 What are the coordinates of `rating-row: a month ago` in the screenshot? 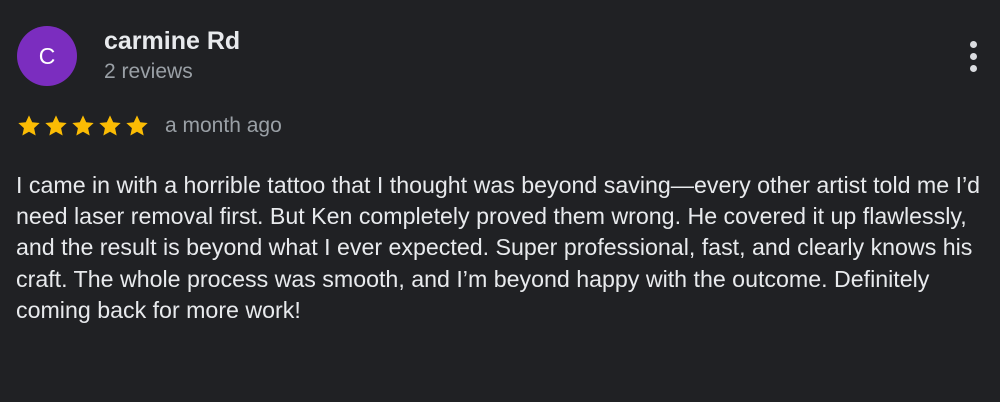 It's located at (149, 126).